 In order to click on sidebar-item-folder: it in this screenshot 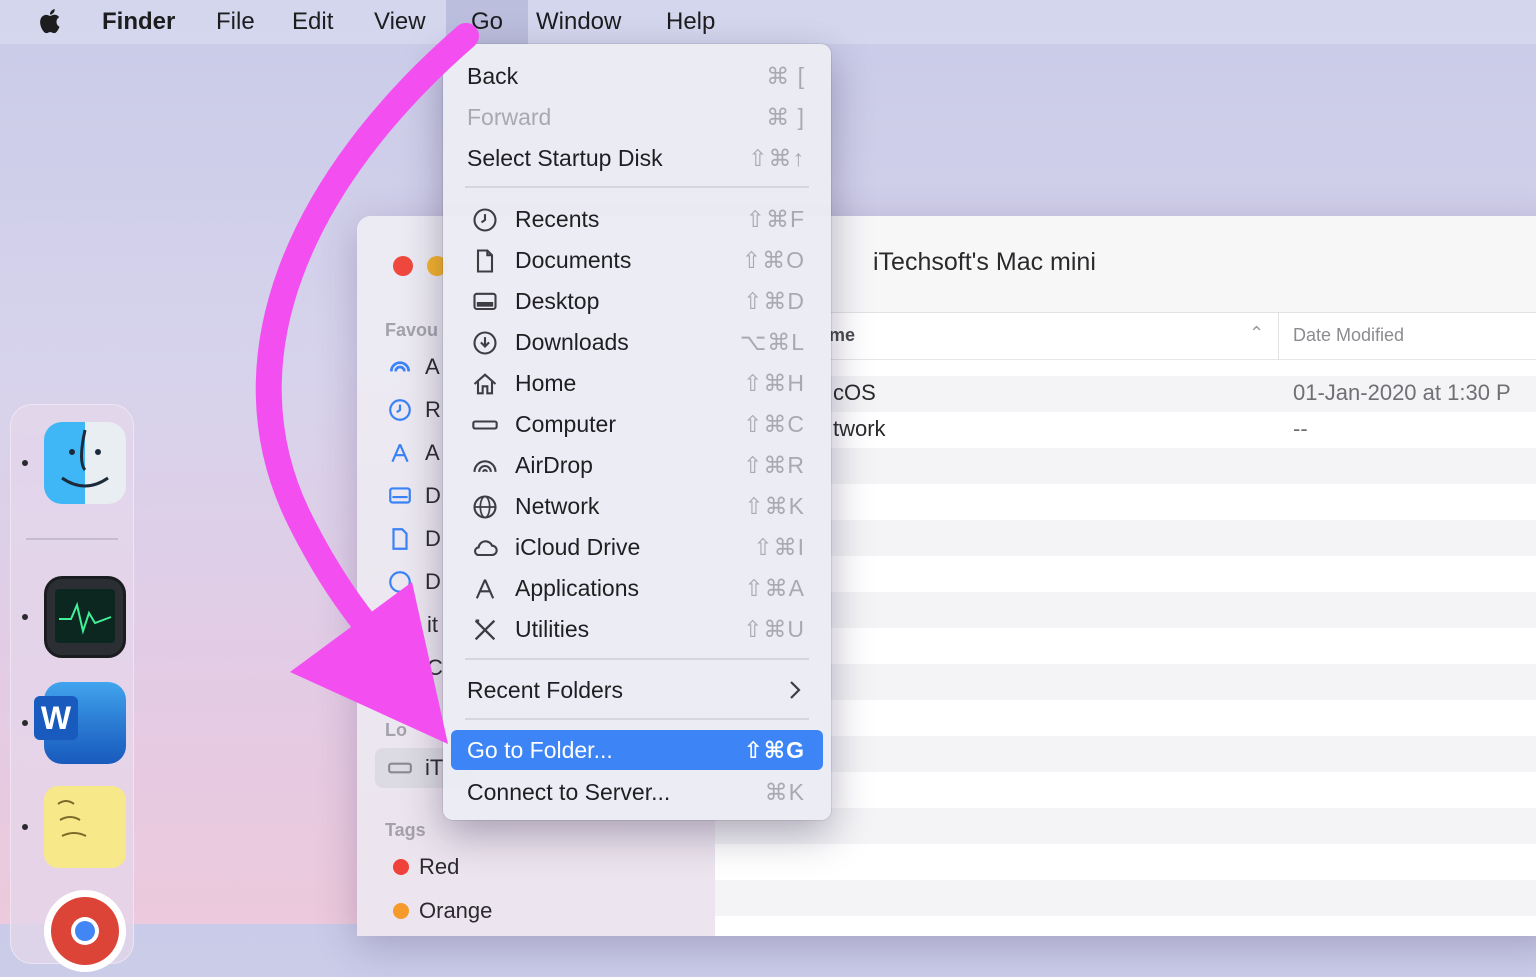, I will do `click(432, 625)`.